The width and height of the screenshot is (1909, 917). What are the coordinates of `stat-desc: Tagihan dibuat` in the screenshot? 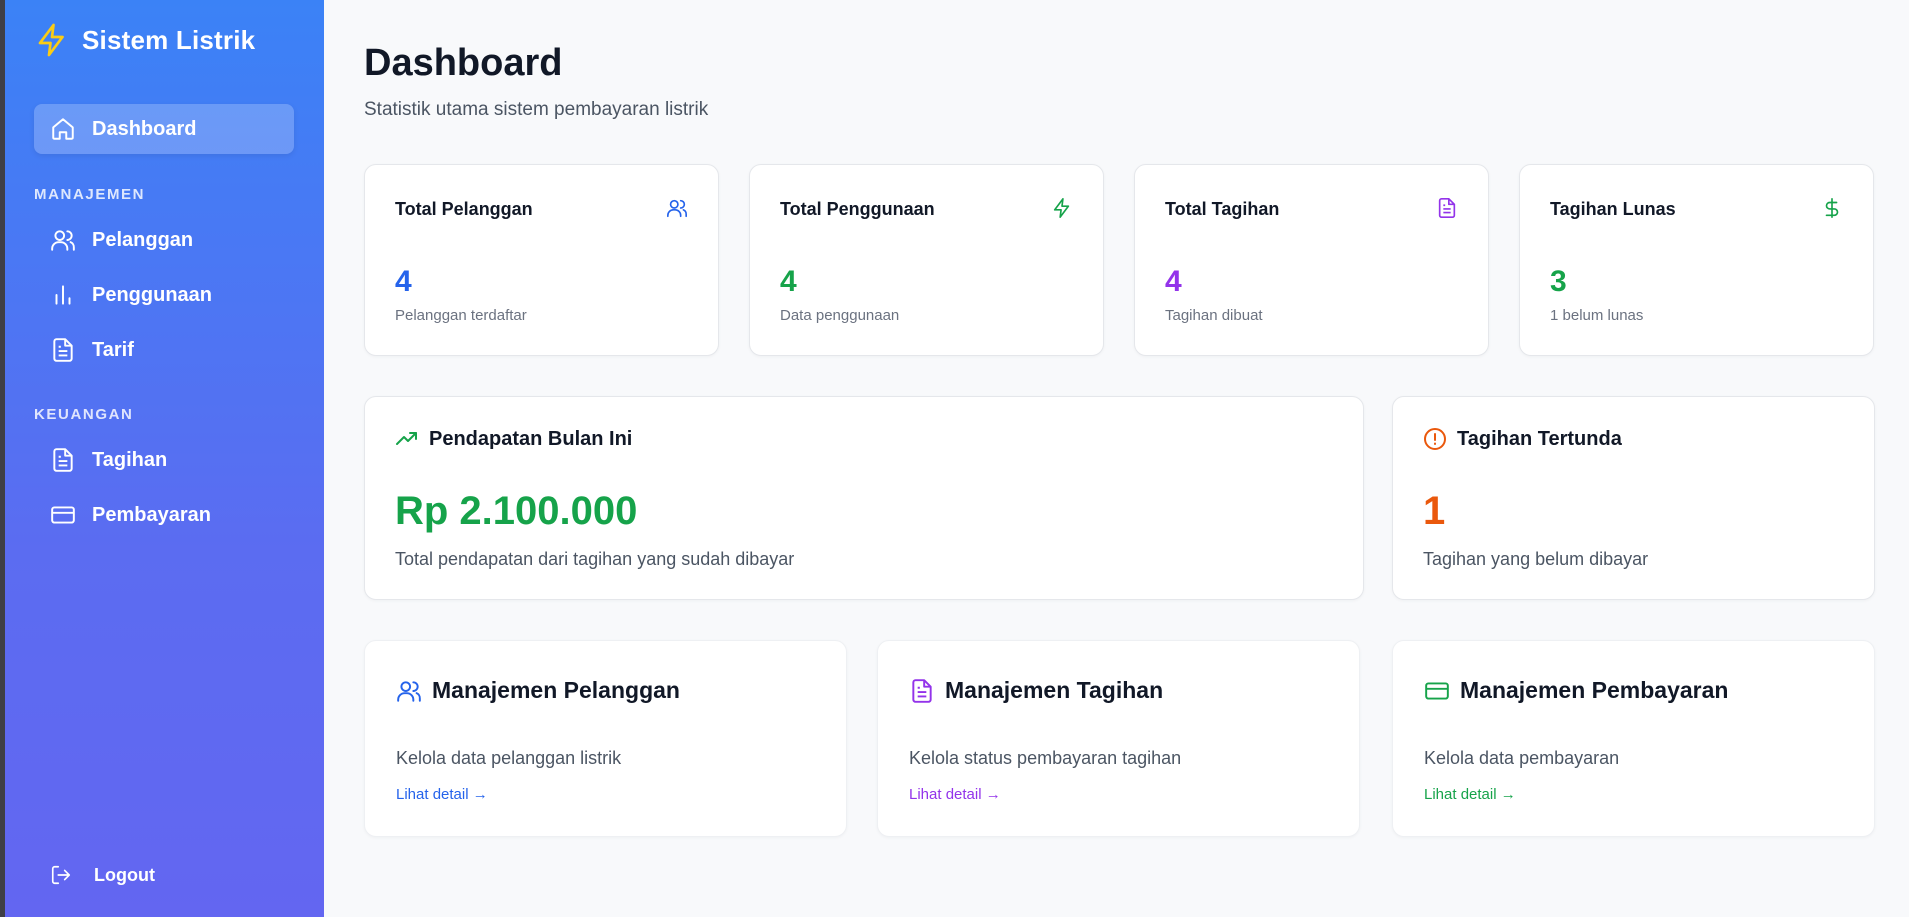 It's located at (1214, 315).